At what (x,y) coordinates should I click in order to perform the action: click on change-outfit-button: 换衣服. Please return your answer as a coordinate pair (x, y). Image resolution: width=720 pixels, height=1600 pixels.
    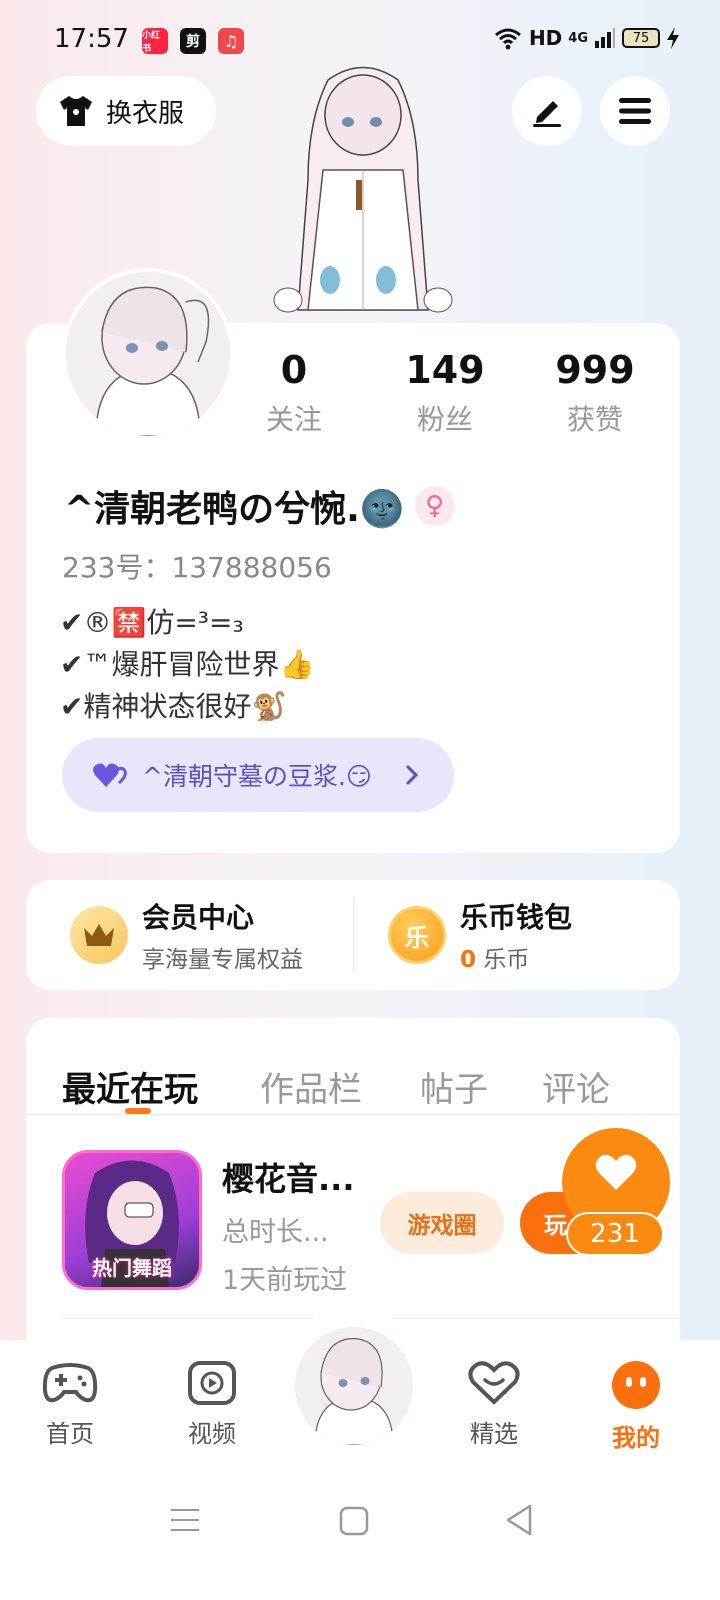
    Looking at the image, I should click on (126, 111).